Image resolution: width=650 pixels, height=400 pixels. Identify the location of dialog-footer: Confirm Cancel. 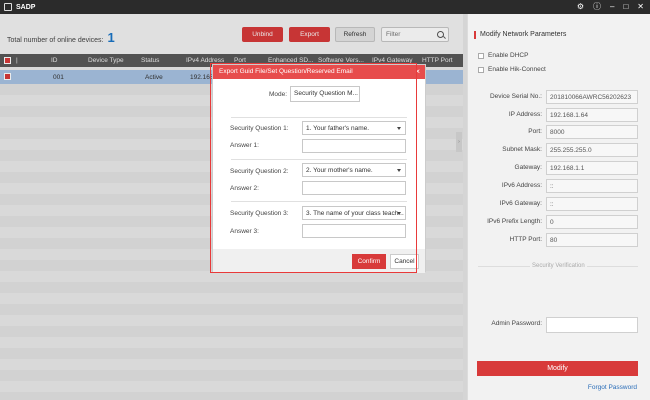
(319, 261).